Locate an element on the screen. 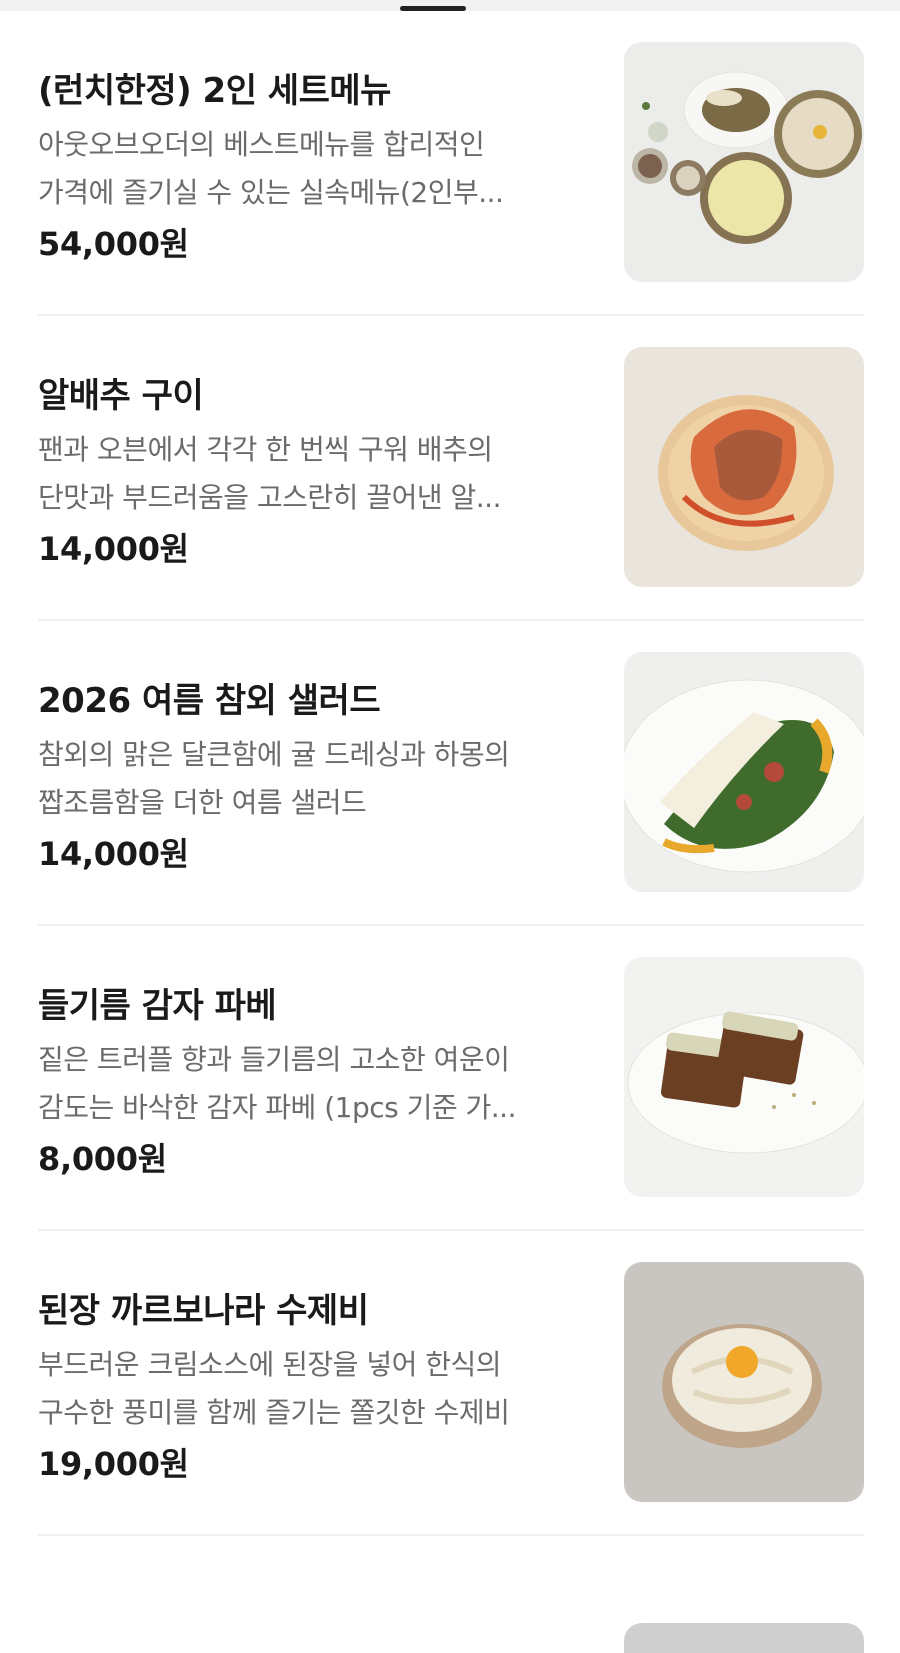 The image size is (900, 1653). next-menu-item-image-peek is located at coordinates (744, 1638).